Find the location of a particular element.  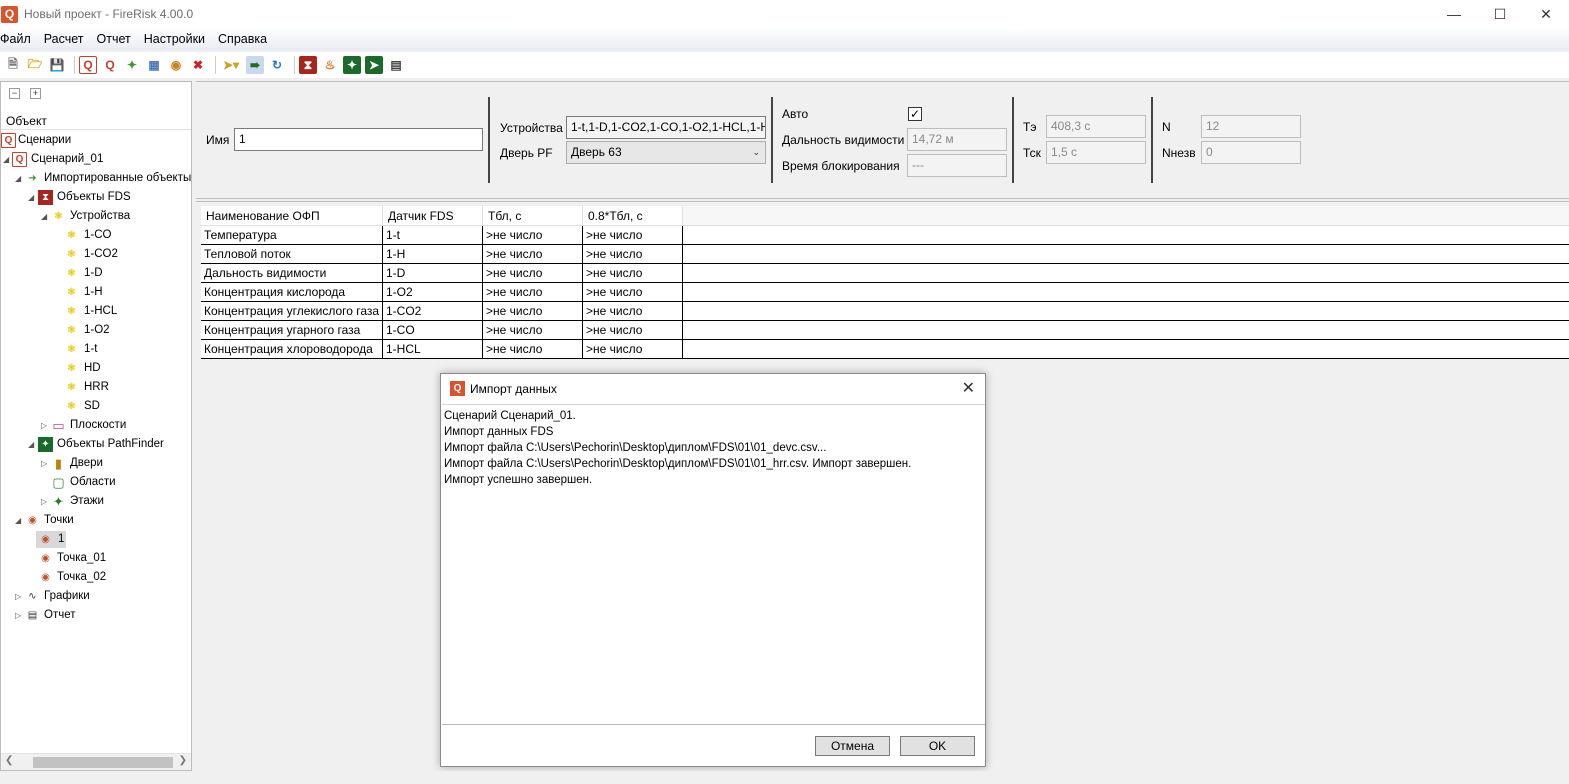

point-add-icon: ◉ is located at coordinates (176, 65).